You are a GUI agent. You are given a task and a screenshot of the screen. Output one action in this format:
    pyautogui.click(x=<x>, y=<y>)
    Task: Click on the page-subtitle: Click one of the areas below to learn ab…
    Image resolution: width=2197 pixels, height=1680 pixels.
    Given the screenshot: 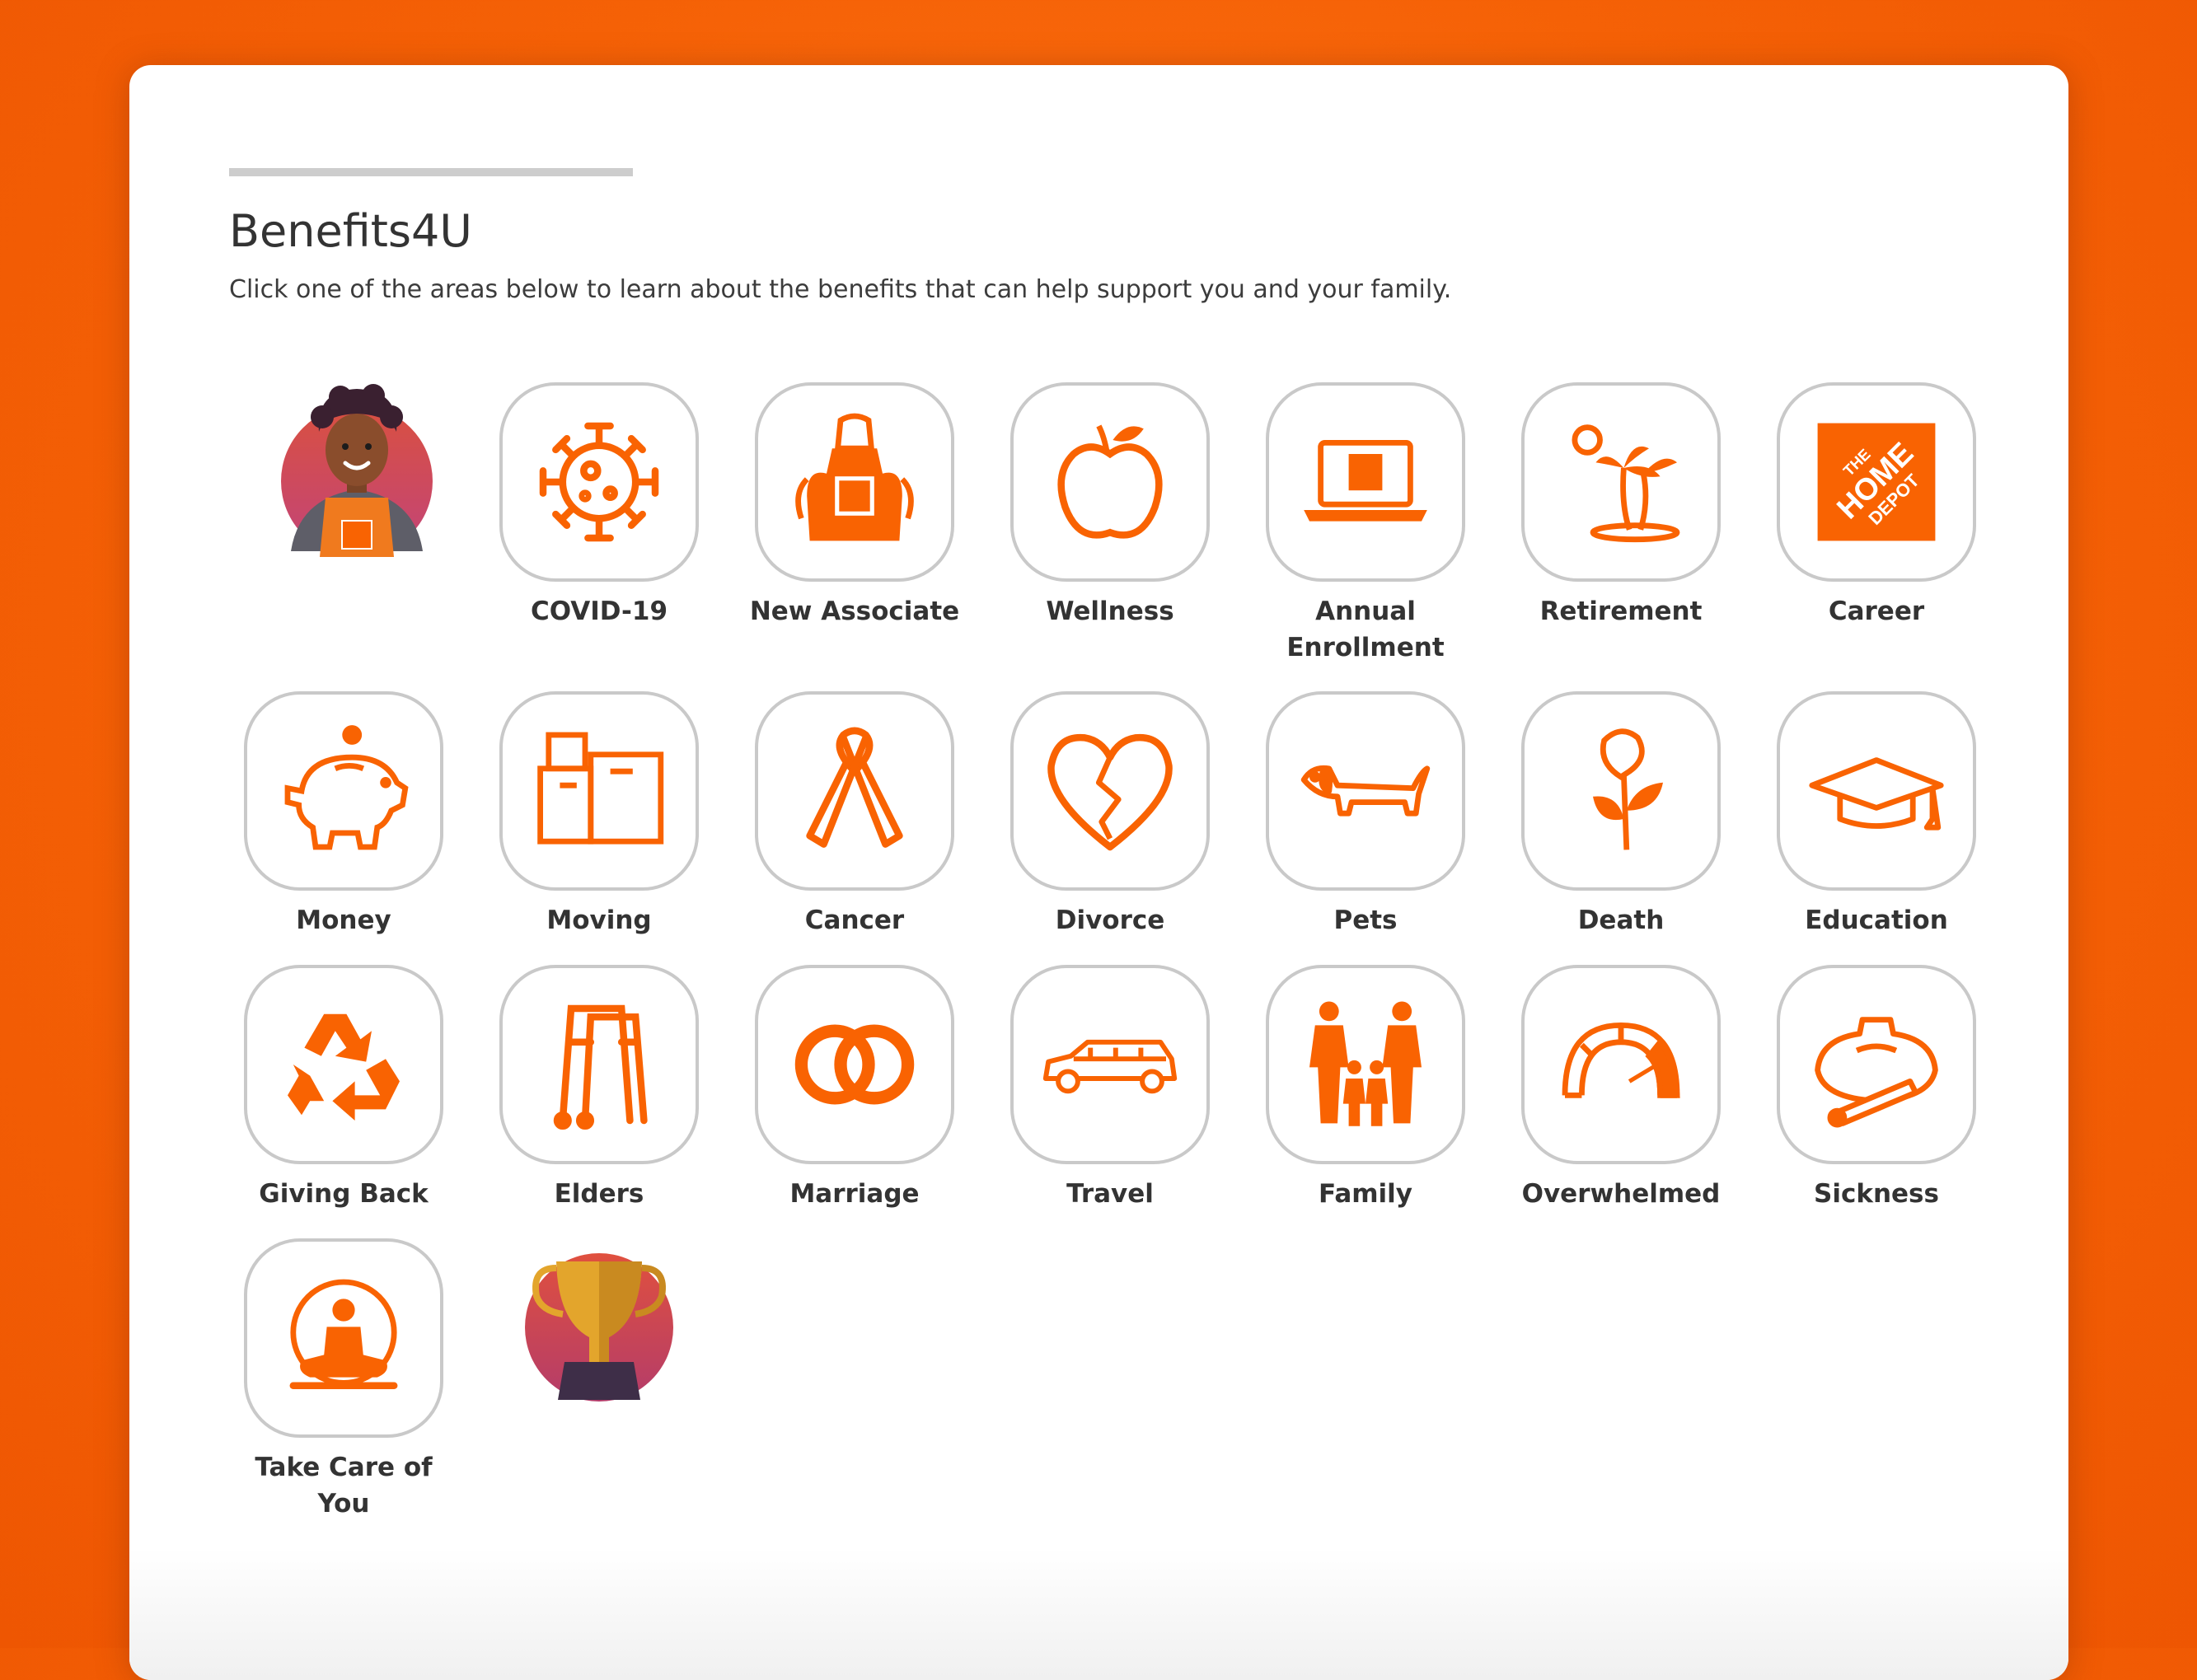 What is the action you would take?
    pyautogui.click(x=841, y=289)
    